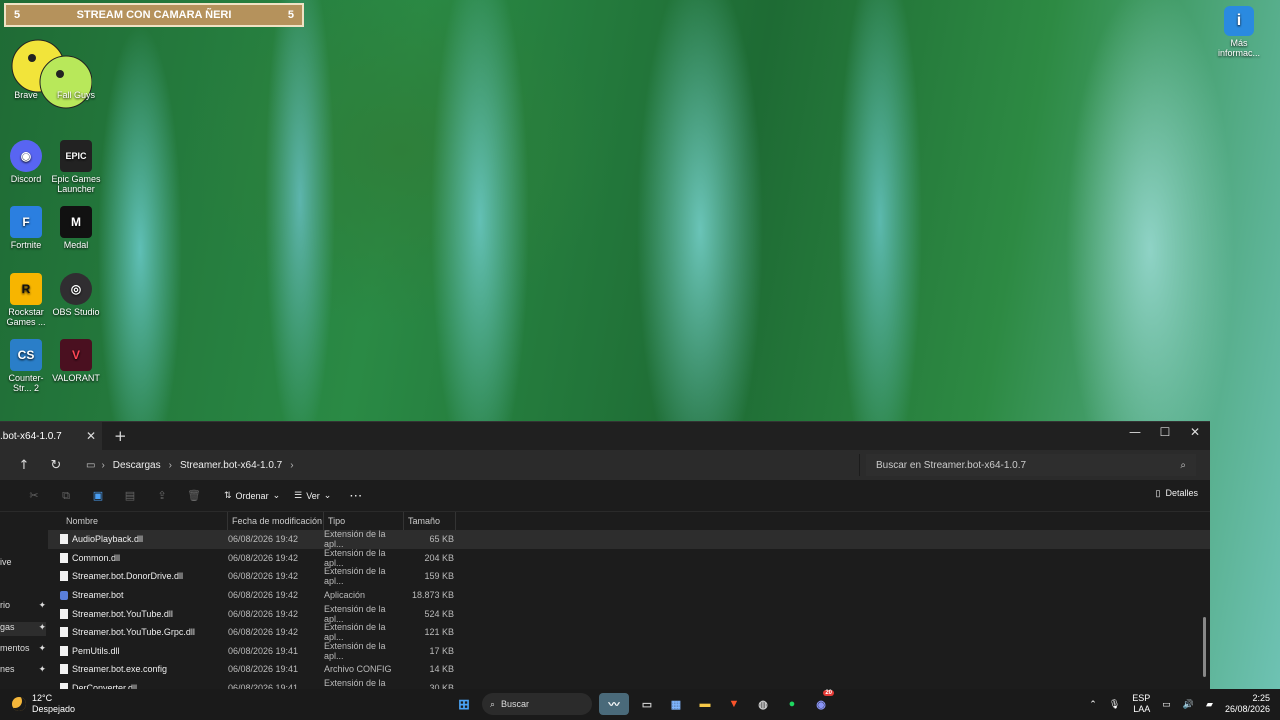 This screenshot has width=1280, height=720. Describe the element at coordinates (34, 495) in the screenshot. I see `cut-icon: ✂` at that location.